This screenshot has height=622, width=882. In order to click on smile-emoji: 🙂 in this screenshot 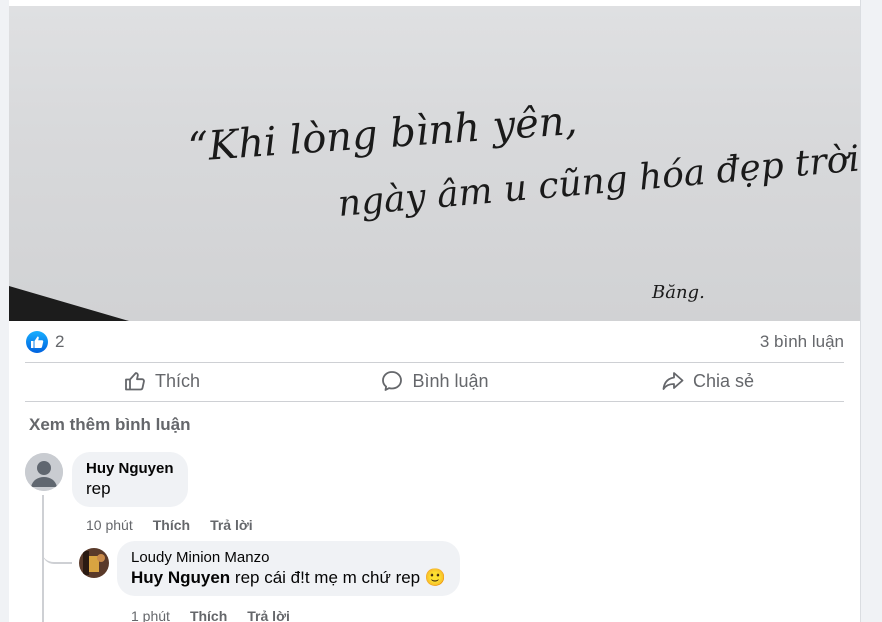, I will do `click(435, 577)`.